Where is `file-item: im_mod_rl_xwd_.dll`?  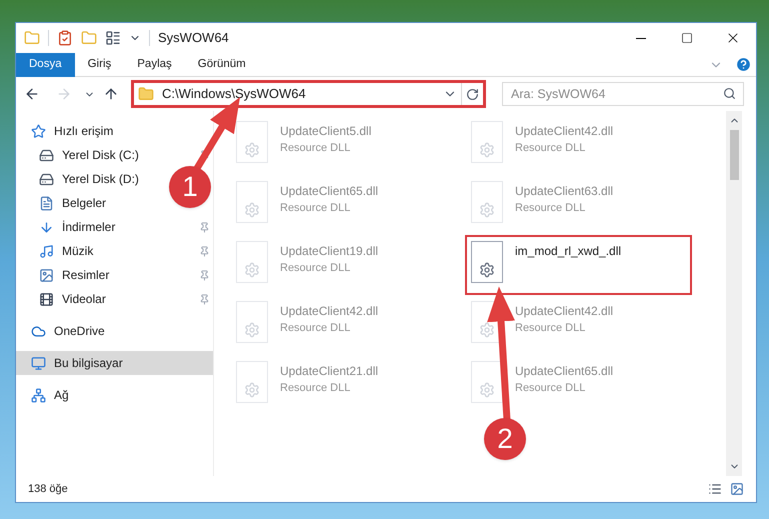 file-item: im_mod_rl_xwd_.dll is located at coordinates (578, 265).